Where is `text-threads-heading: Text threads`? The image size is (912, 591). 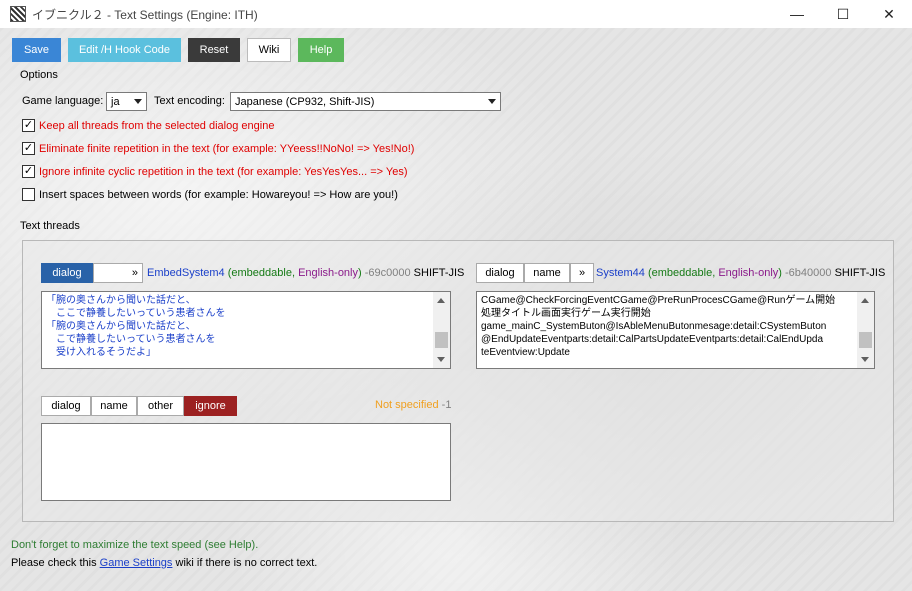
text-threads-heading: Text threads is located at coordinates (50, 226).